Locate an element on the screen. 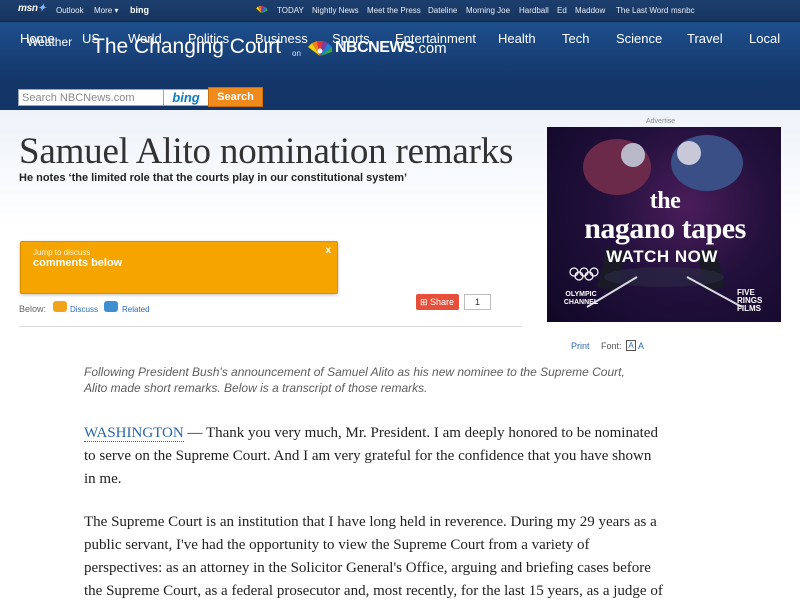 This screenshot has width=800, height=600. discuss-link: Discuss is located at coordinates (84, 309).